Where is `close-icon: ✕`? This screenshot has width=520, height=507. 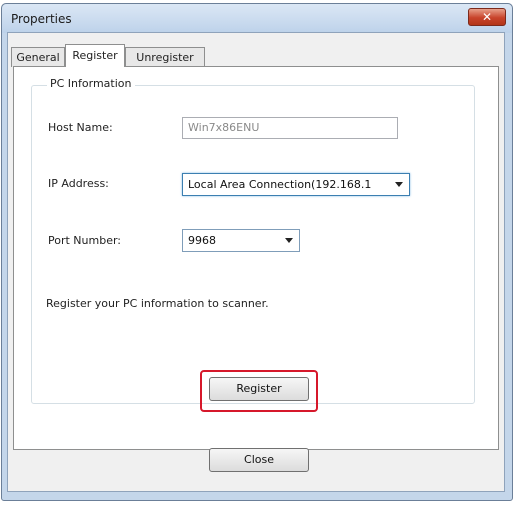
close-icon: ✕ is located at coordinates (487, 17).